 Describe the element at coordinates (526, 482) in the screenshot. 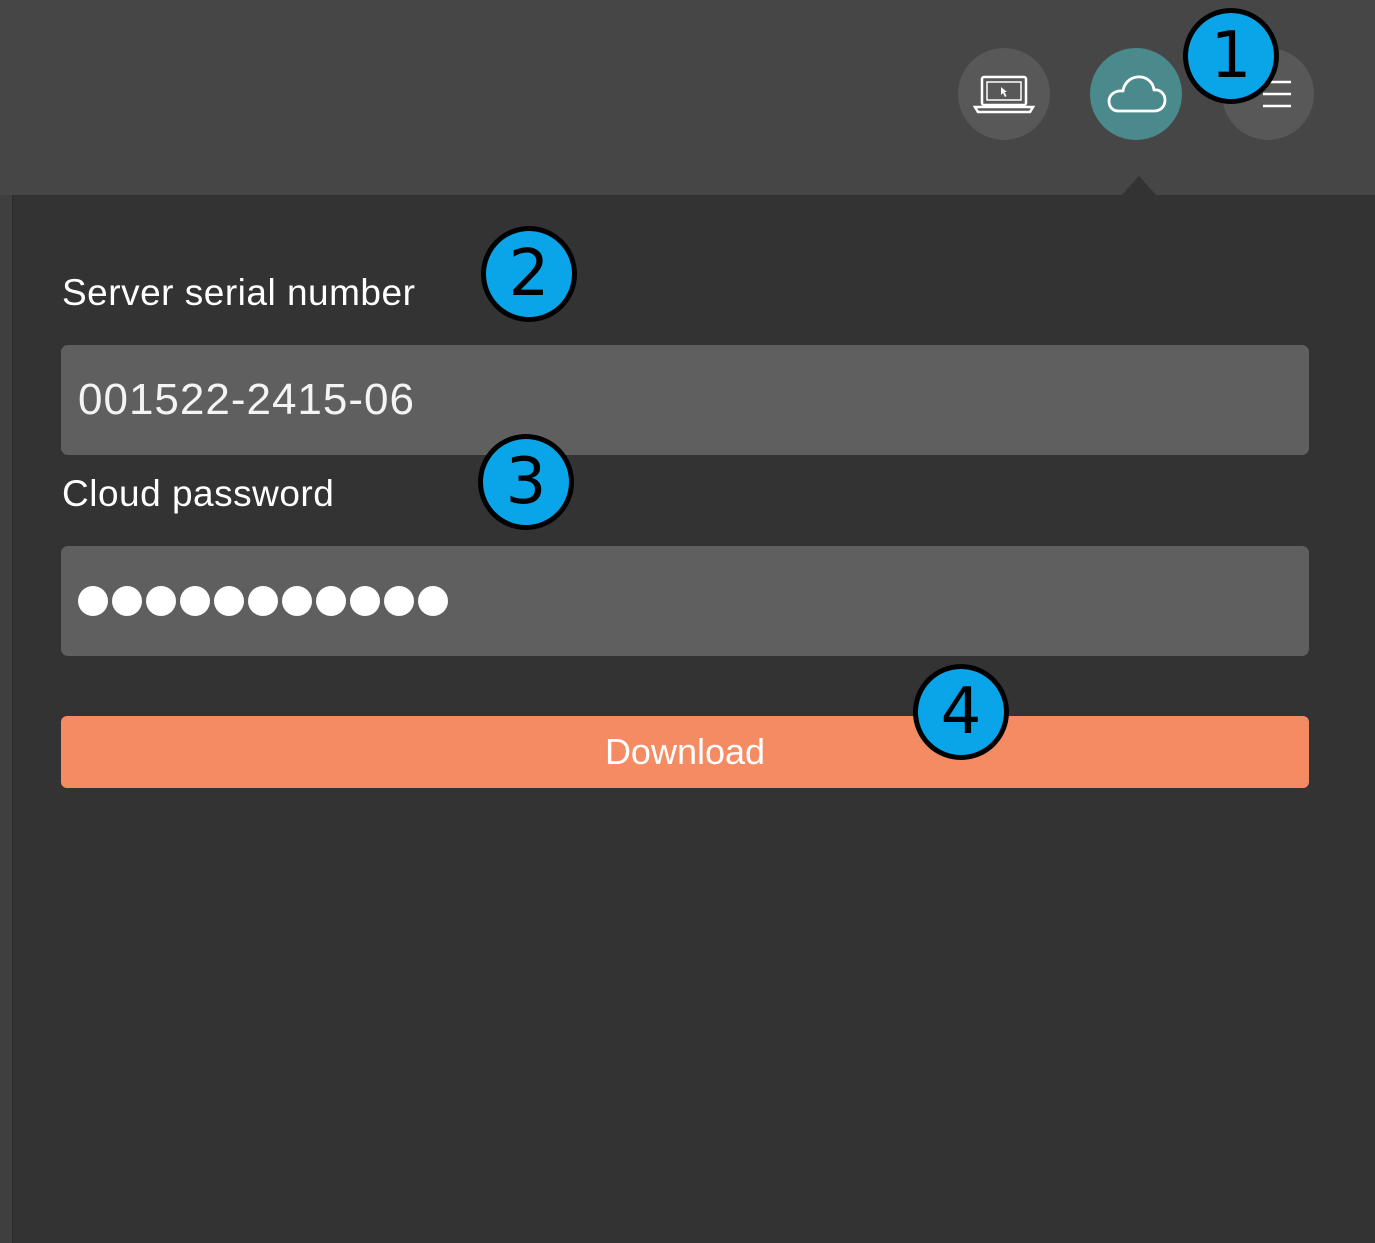

I see `callout-3: 3` at that location.